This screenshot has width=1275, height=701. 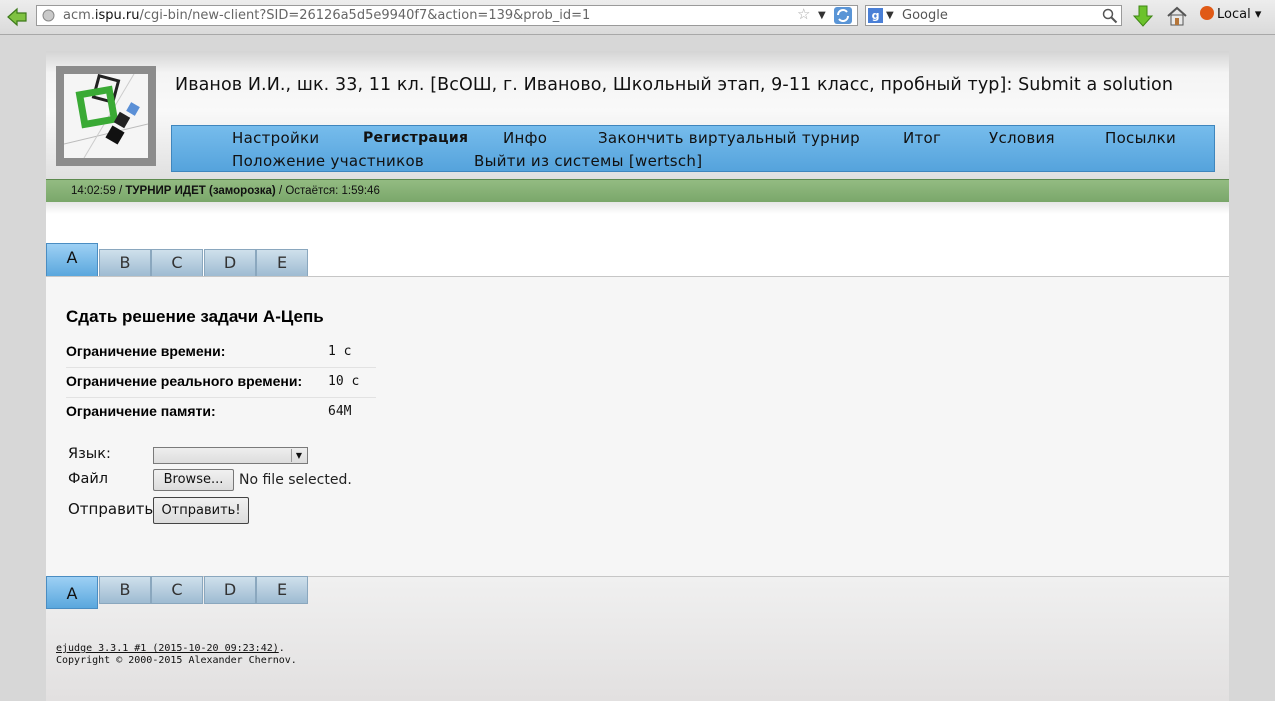 What do you see at coordinates (281, 648) in the screenshot?
I see `version-suffix: .` at bounding box center [281, 648].